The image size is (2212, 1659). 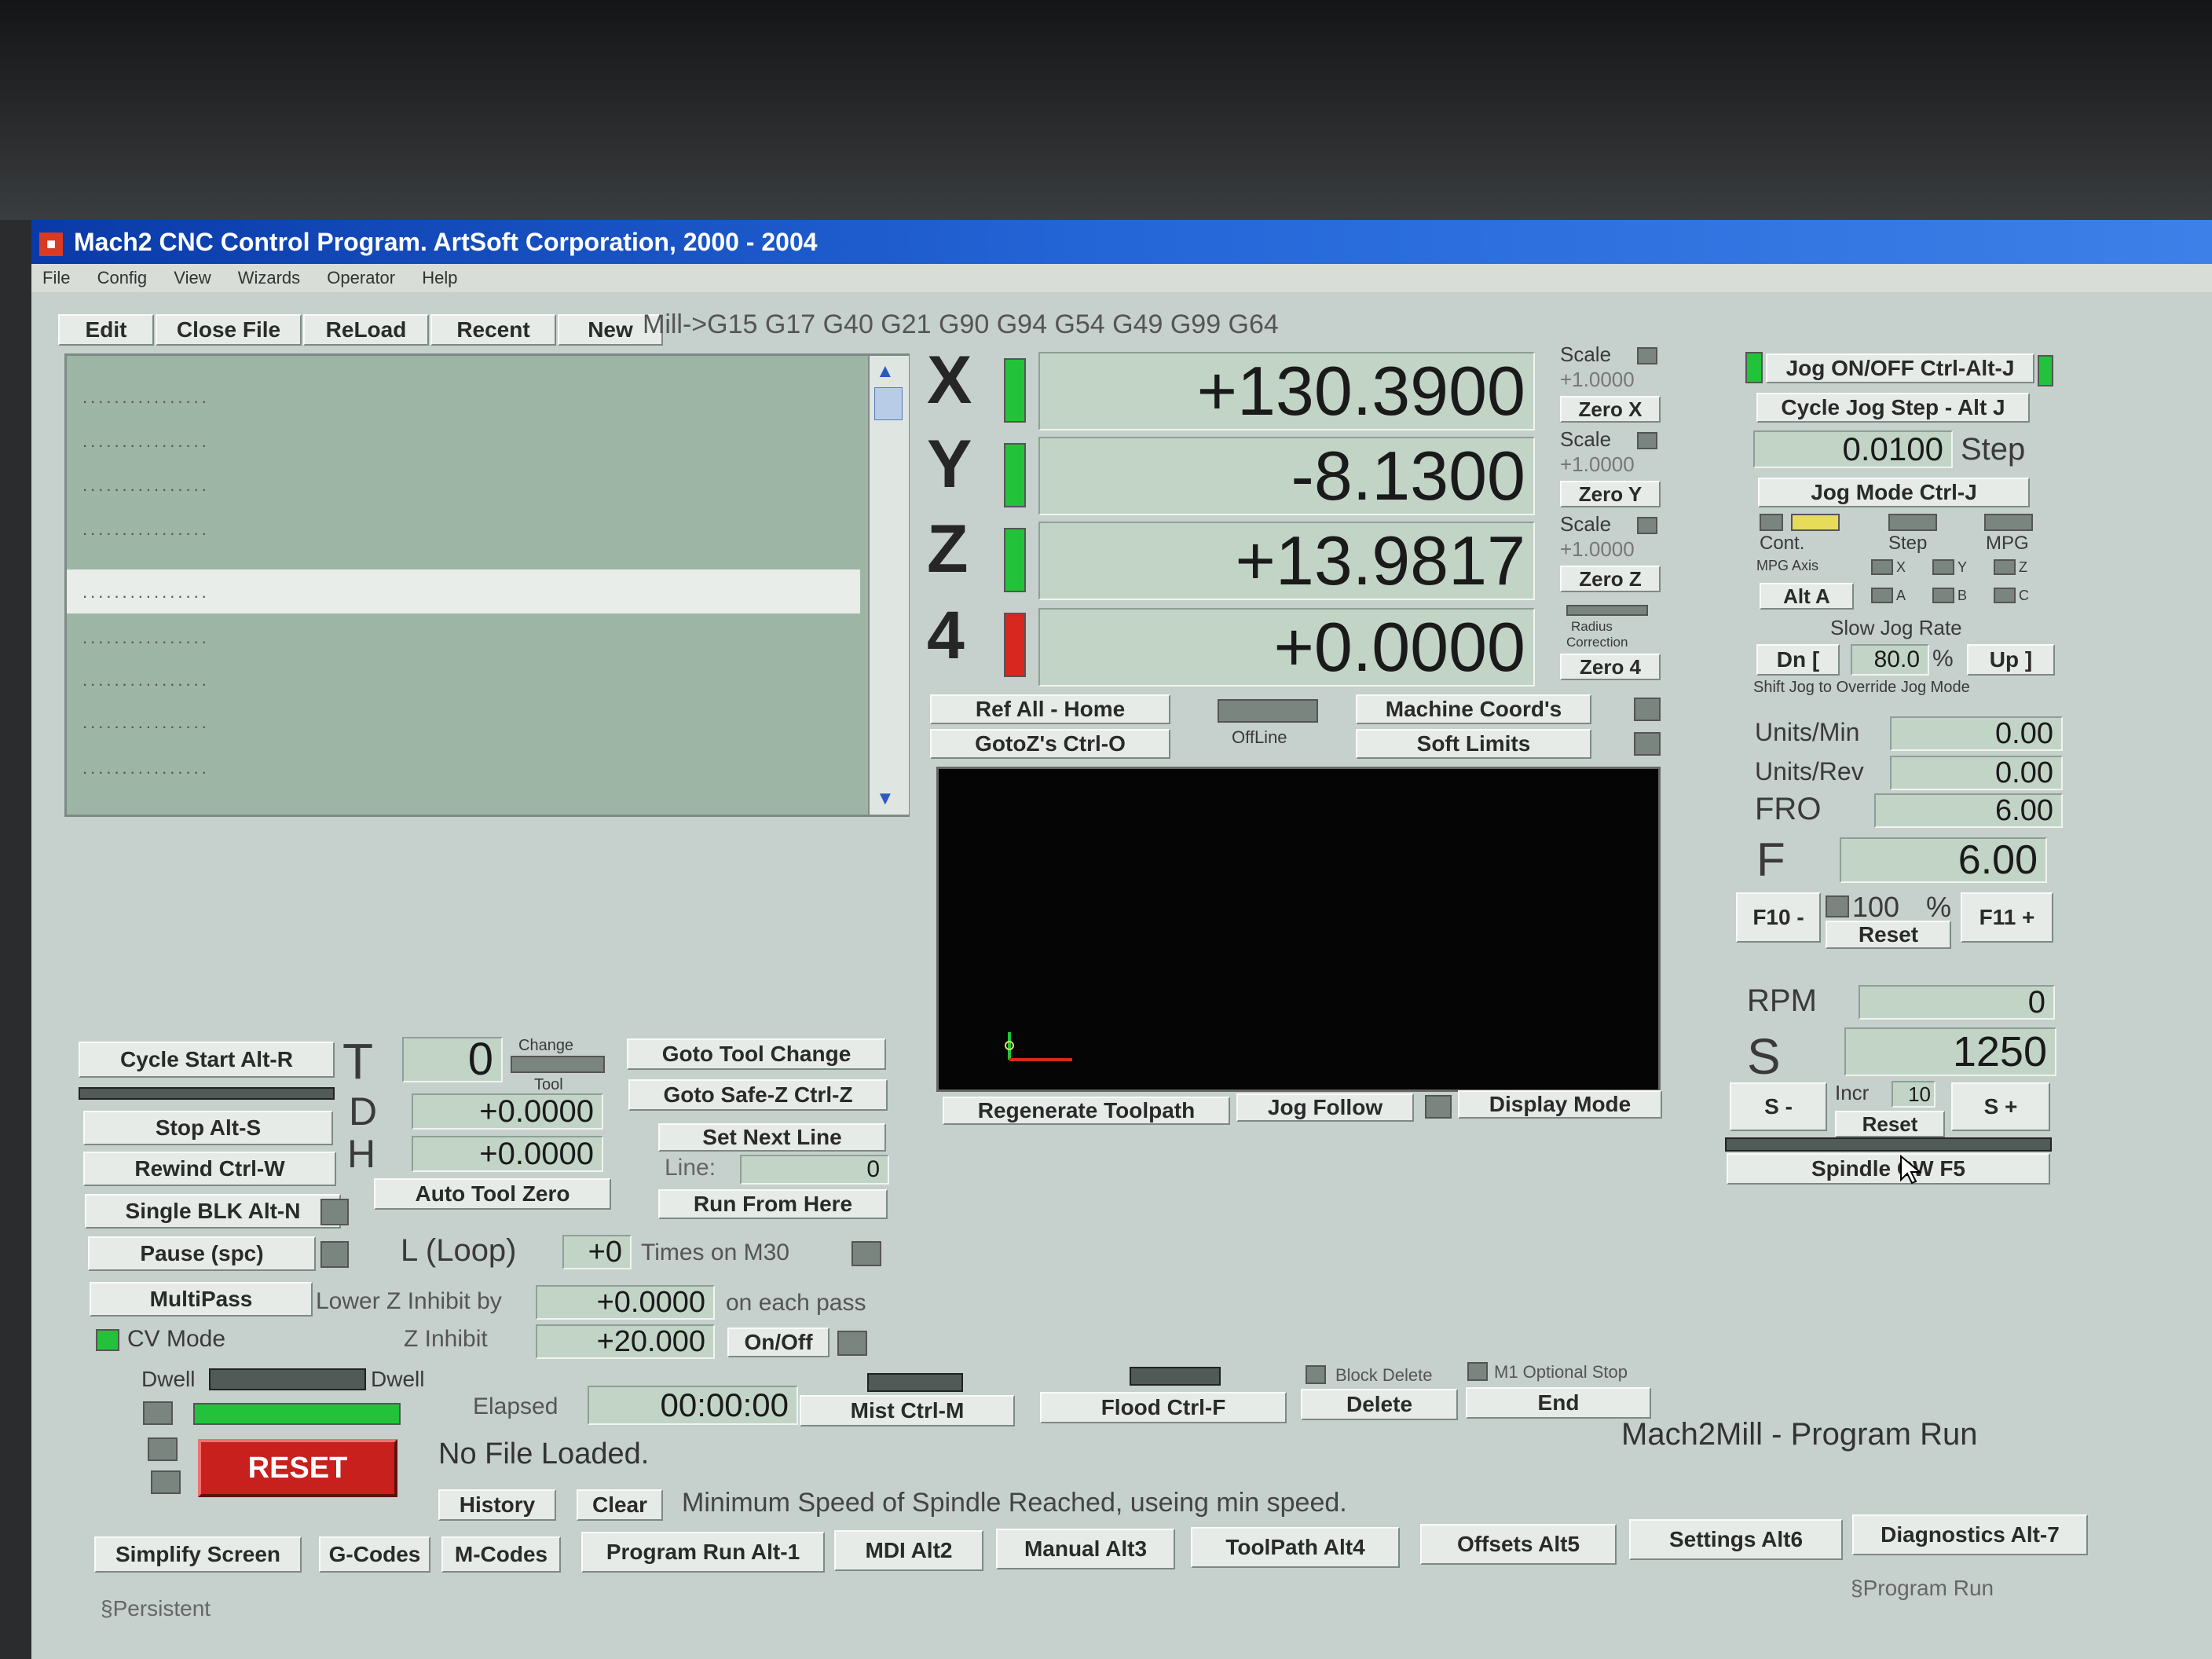 I want to click on z-inhibit-on-off-button: On/Off, so click(x=778, y=1342).